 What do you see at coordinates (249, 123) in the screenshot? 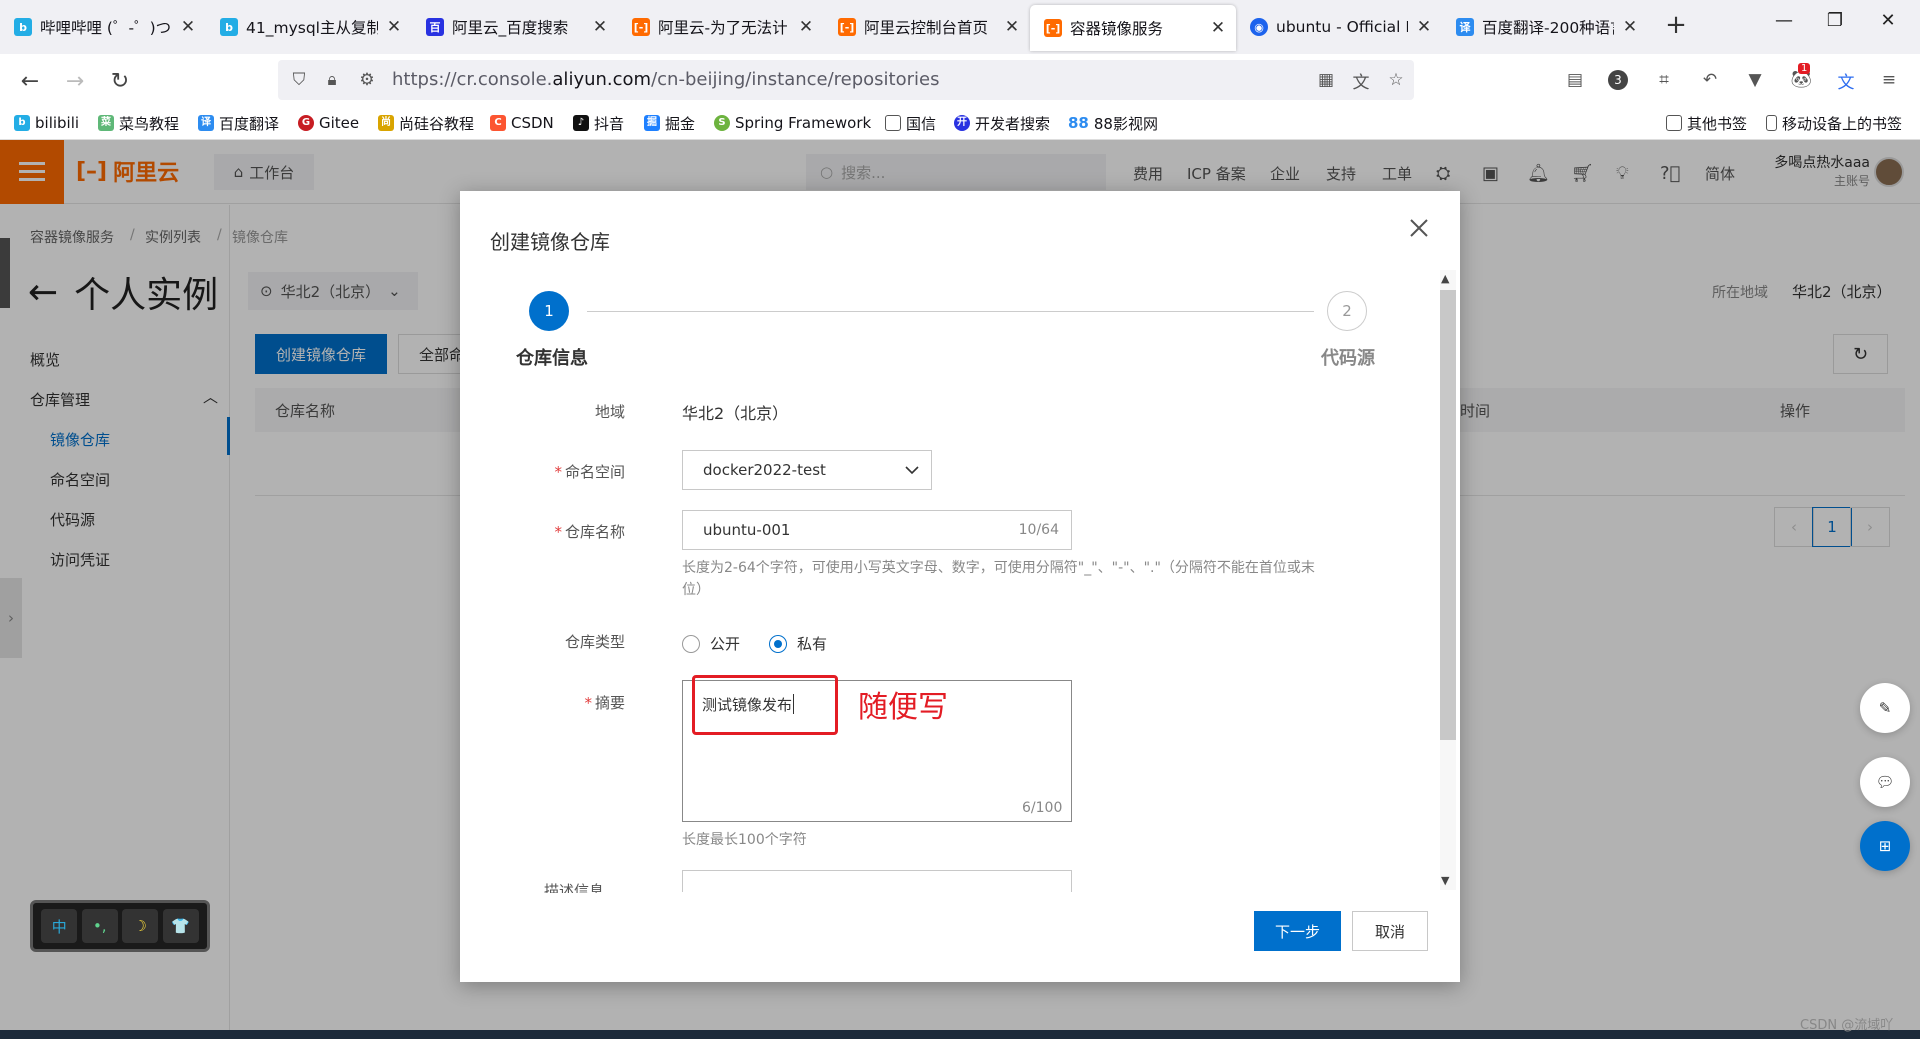
I see `bookmark-label: 百度翻译` at bounding box center [249, 123].